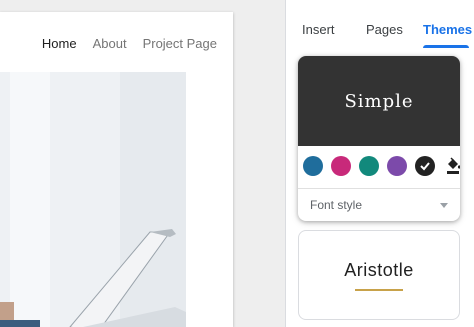  Describe the element at coordinates (384, 18) in the screenshot. I see `tab-pages: Pages` at that location.